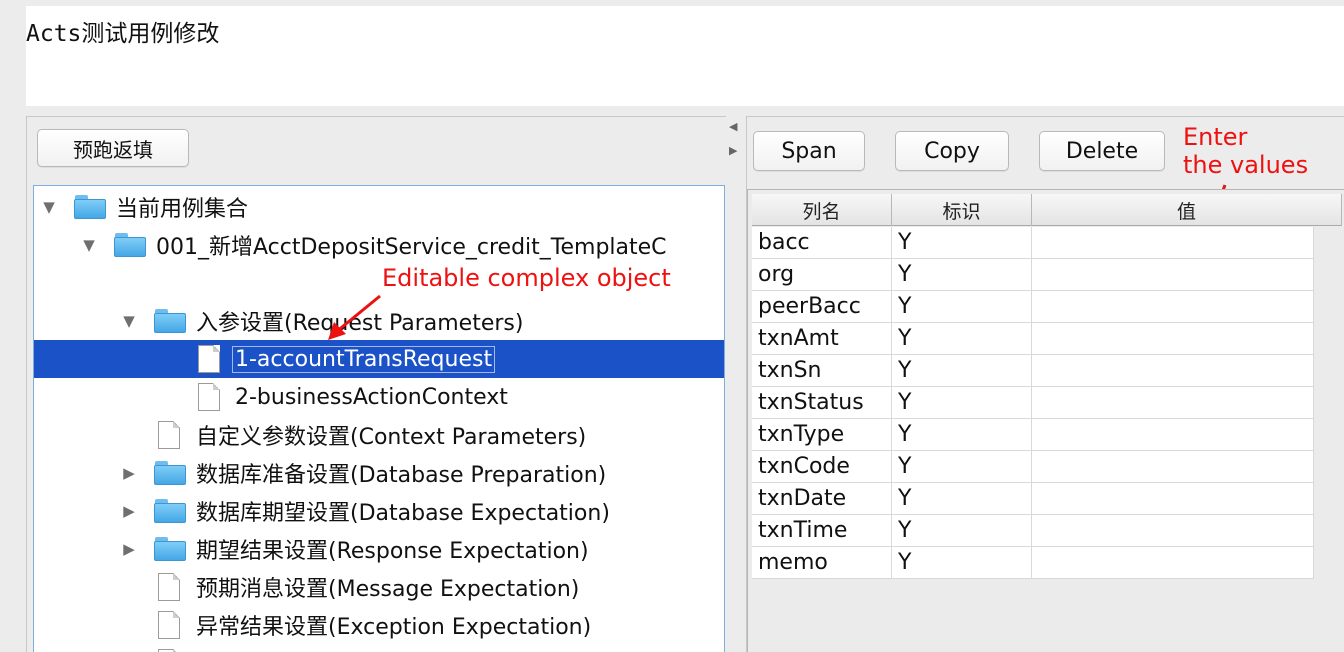  Describe the element at coordinates (388, 589) in the screenshot. I see `tree-node-label: 预期消息设置(Message Expectation)` at that location.